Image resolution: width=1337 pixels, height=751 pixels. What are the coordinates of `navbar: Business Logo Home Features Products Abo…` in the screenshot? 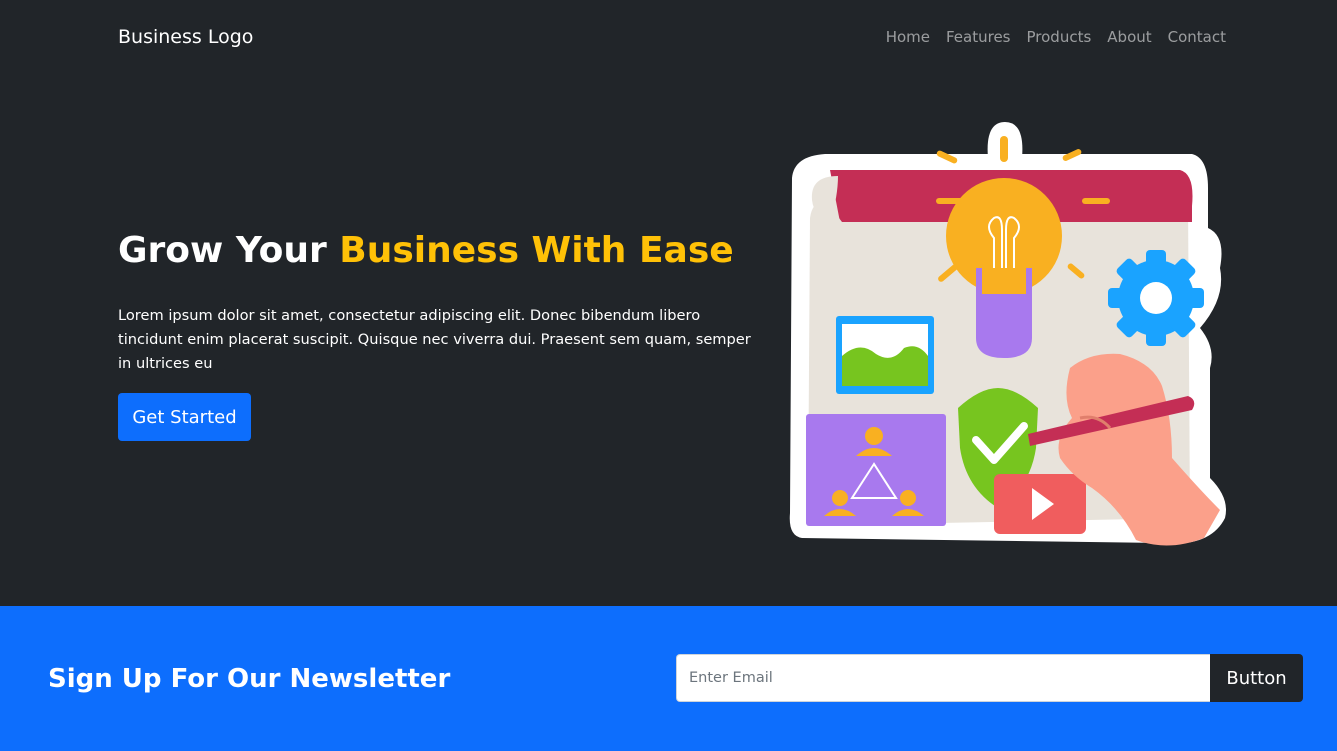 It's located at (668, 37).